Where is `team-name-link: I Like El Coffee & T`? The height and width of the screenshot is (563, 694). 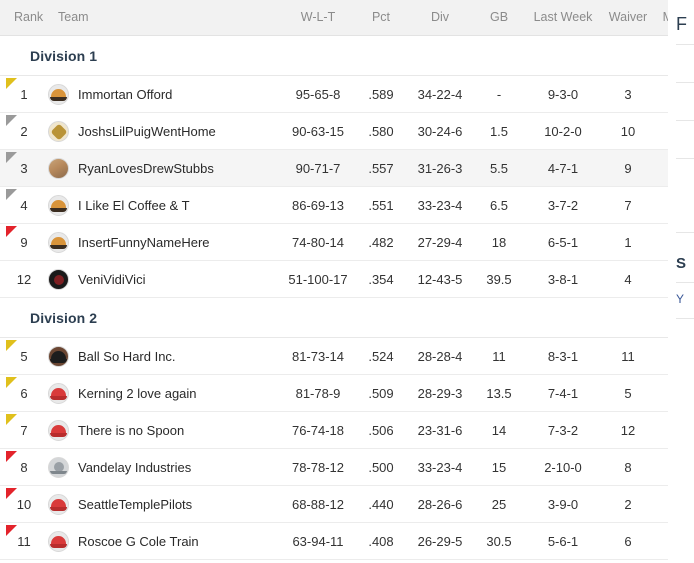
team-name-link: I Like El Coffee & T is located at coordinates (134, 205).